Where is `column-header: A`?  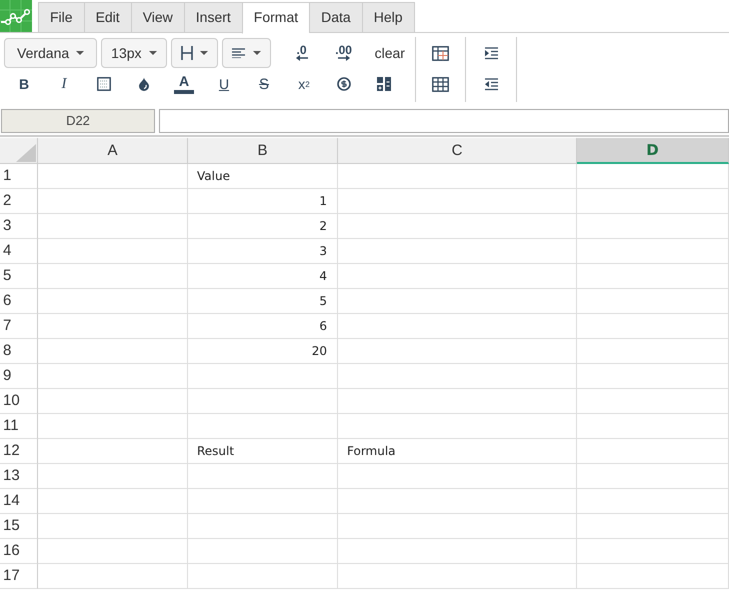
column-header: A is located at coordinates (113, 151).